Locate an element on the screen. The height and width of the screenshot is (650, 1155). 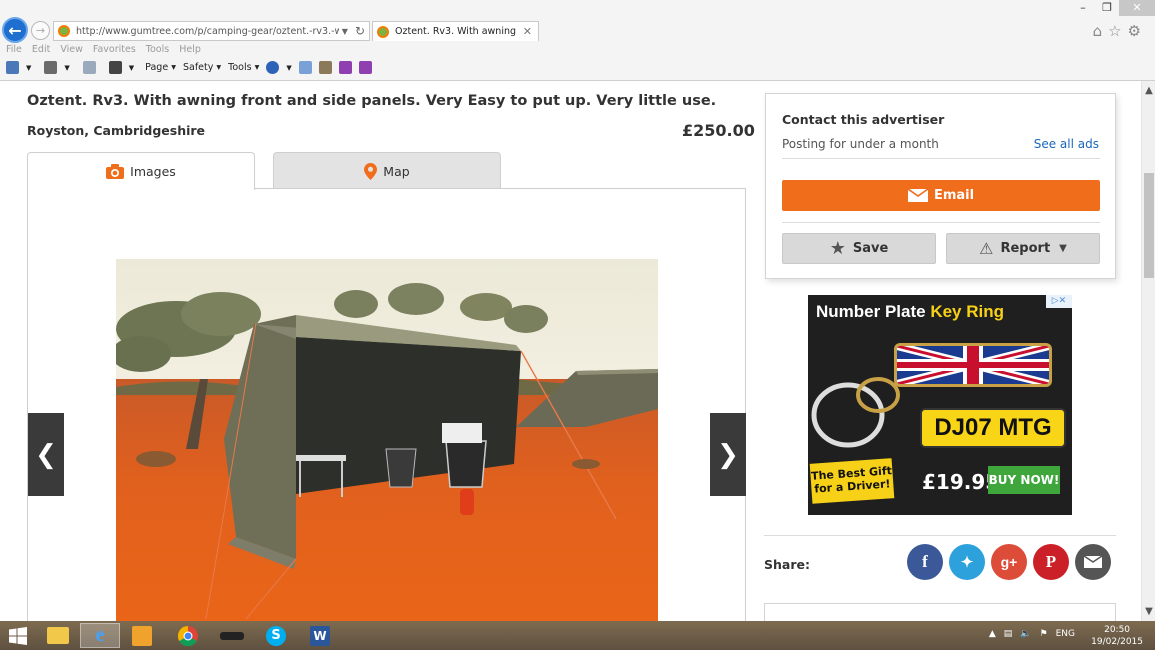
skype-icon: S is located at coordinates (276, 635).